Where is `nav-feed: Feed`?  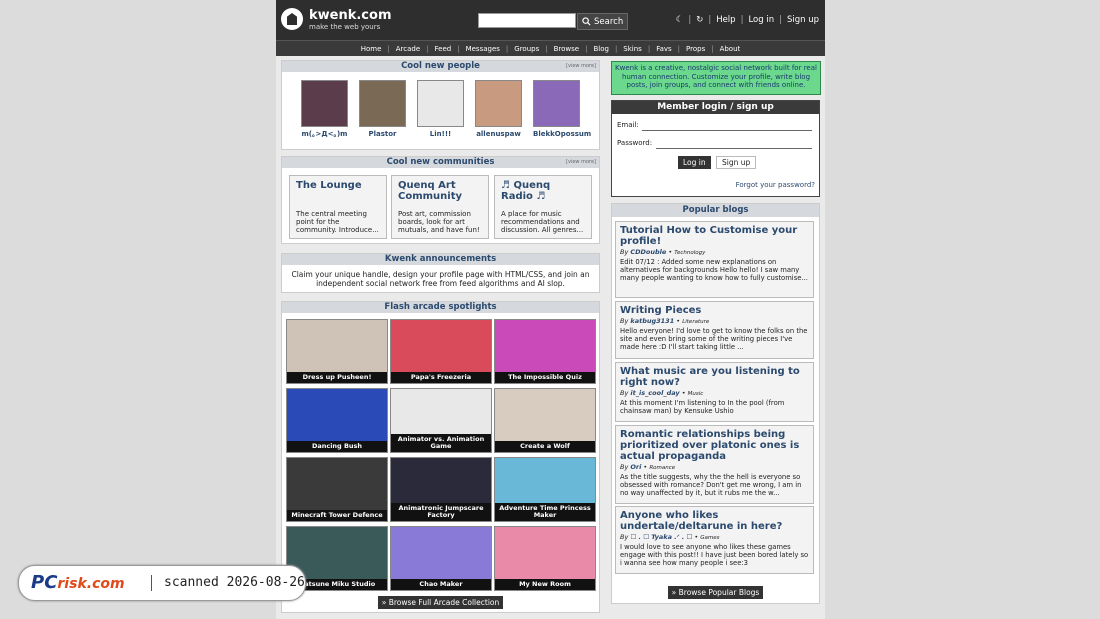 nav-feed: Feed is located at coordinates (443, 49).